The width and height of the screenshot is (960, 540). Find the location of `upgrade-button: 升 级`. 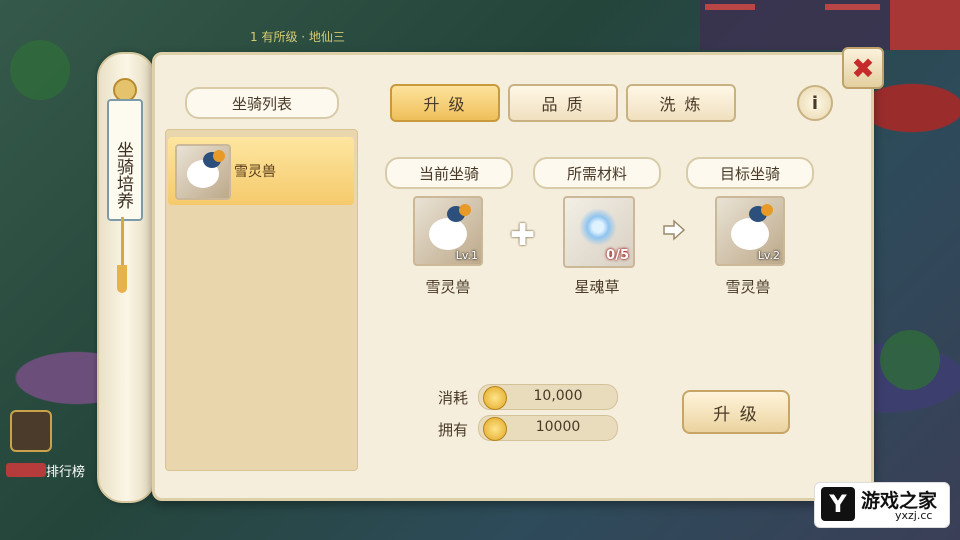

upgrade-button: 升 级 is located at coordinates (736, 412).